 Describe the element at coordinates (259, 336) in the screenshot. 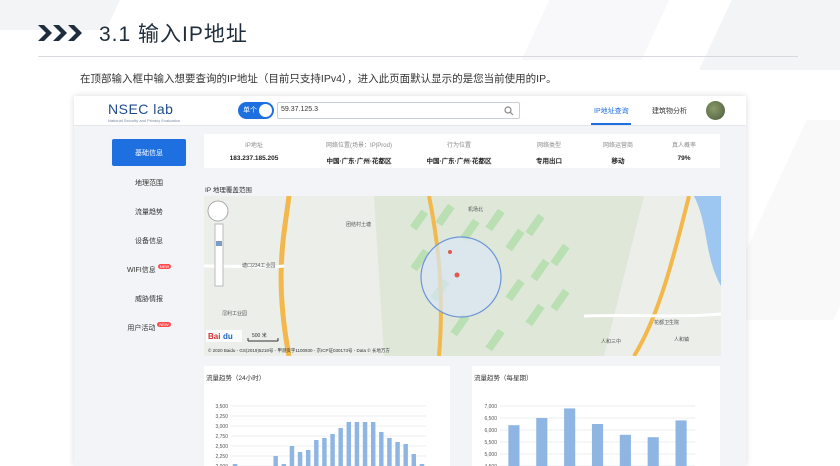

I see `map-scale: 500 米` at that location.